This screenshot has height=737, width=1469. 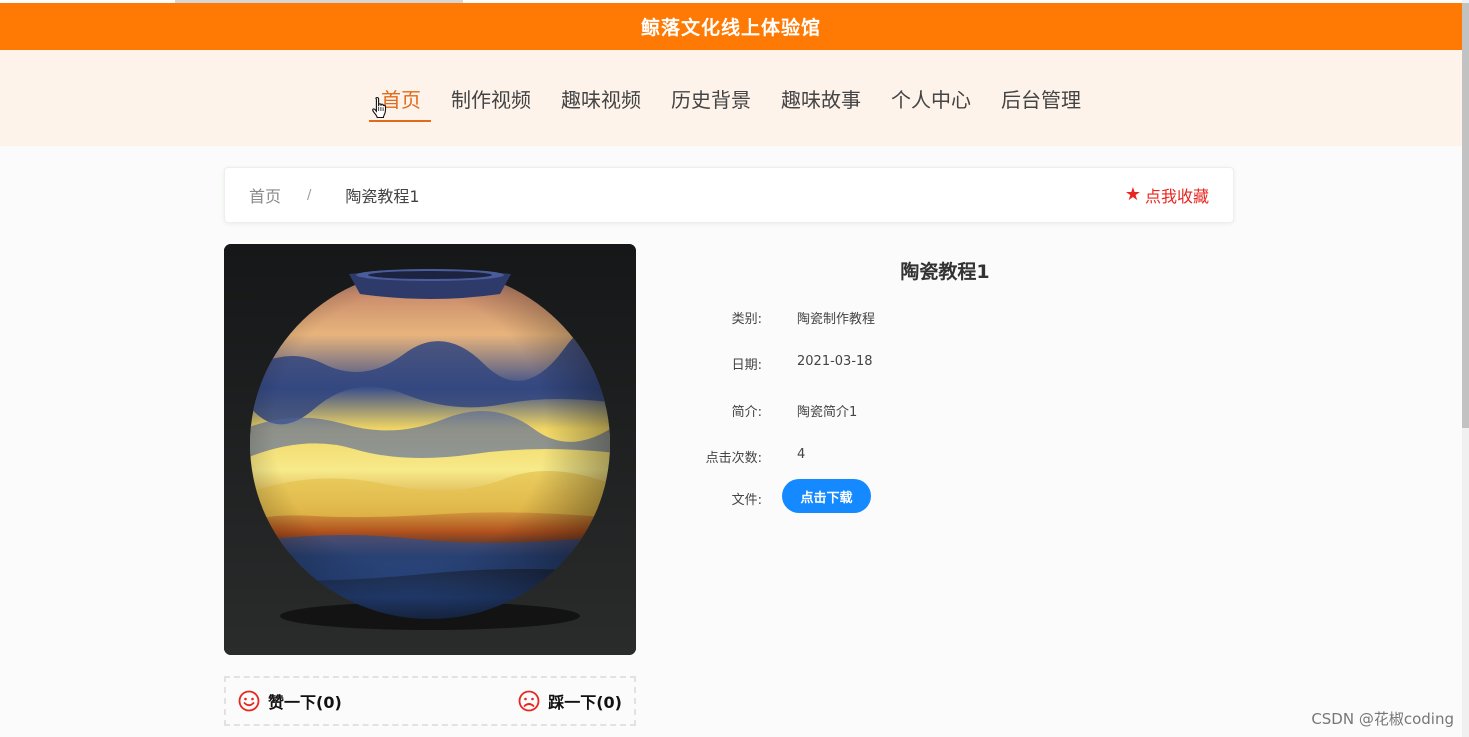 I want to click on file-label: 文件:, so click(x=746, y=500).